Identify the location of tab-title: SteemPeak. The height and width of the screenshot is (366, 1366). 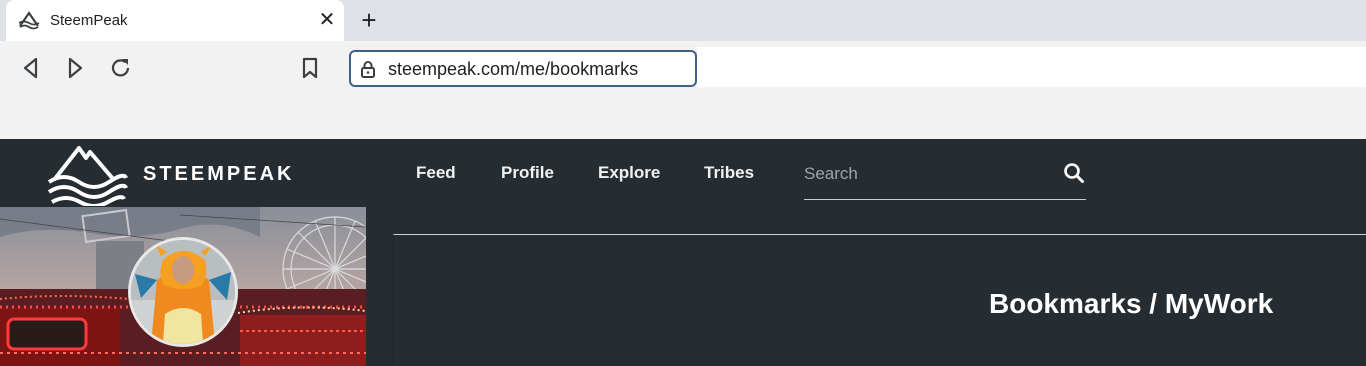
(89, 20).